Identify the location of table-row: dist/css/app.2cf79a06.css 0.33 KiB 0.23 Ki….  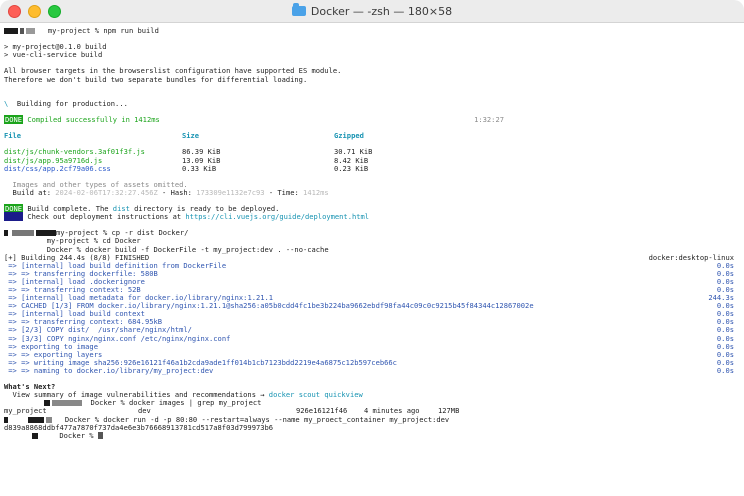
(186, 168).